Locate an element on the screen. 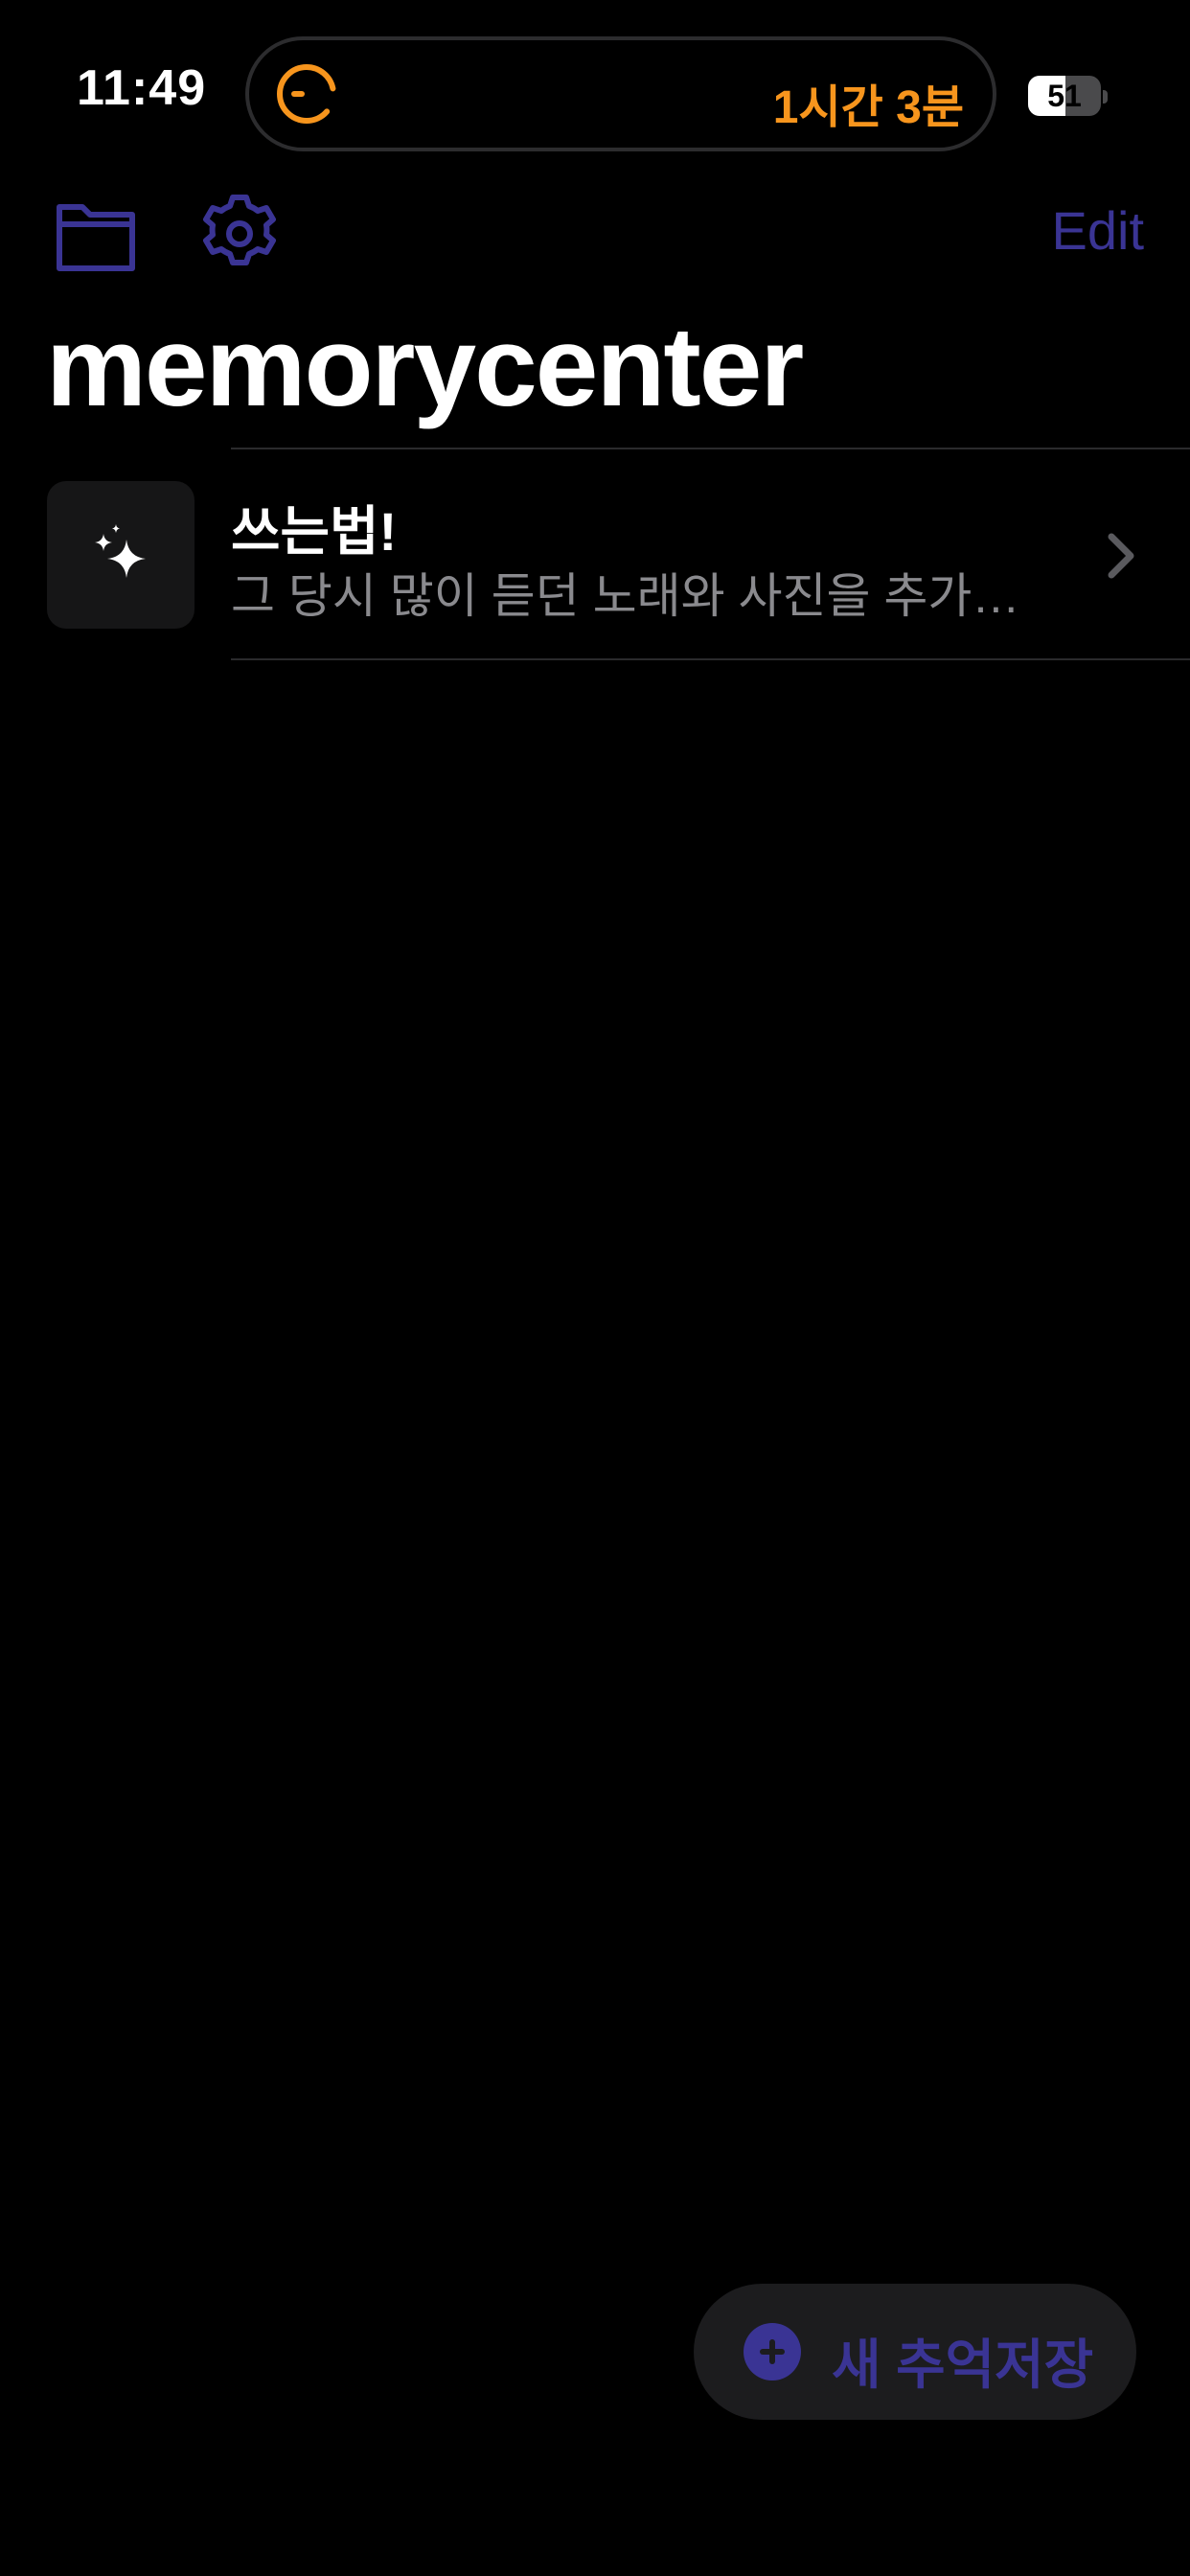 The height and width of the screenshot is (2576, 1190). sparkles-icon is located at coordinates (121, 551).